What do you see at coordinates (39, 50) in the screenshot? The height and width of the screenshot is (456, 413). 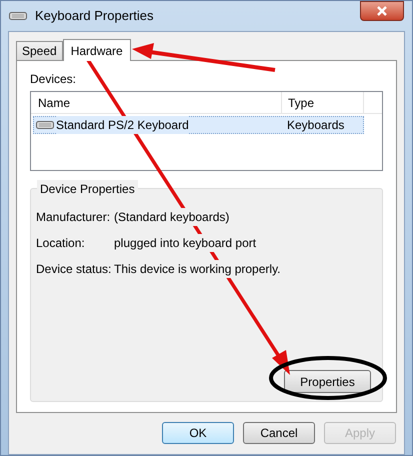 I see `tab: Speed` at bounding box center [39, 50].